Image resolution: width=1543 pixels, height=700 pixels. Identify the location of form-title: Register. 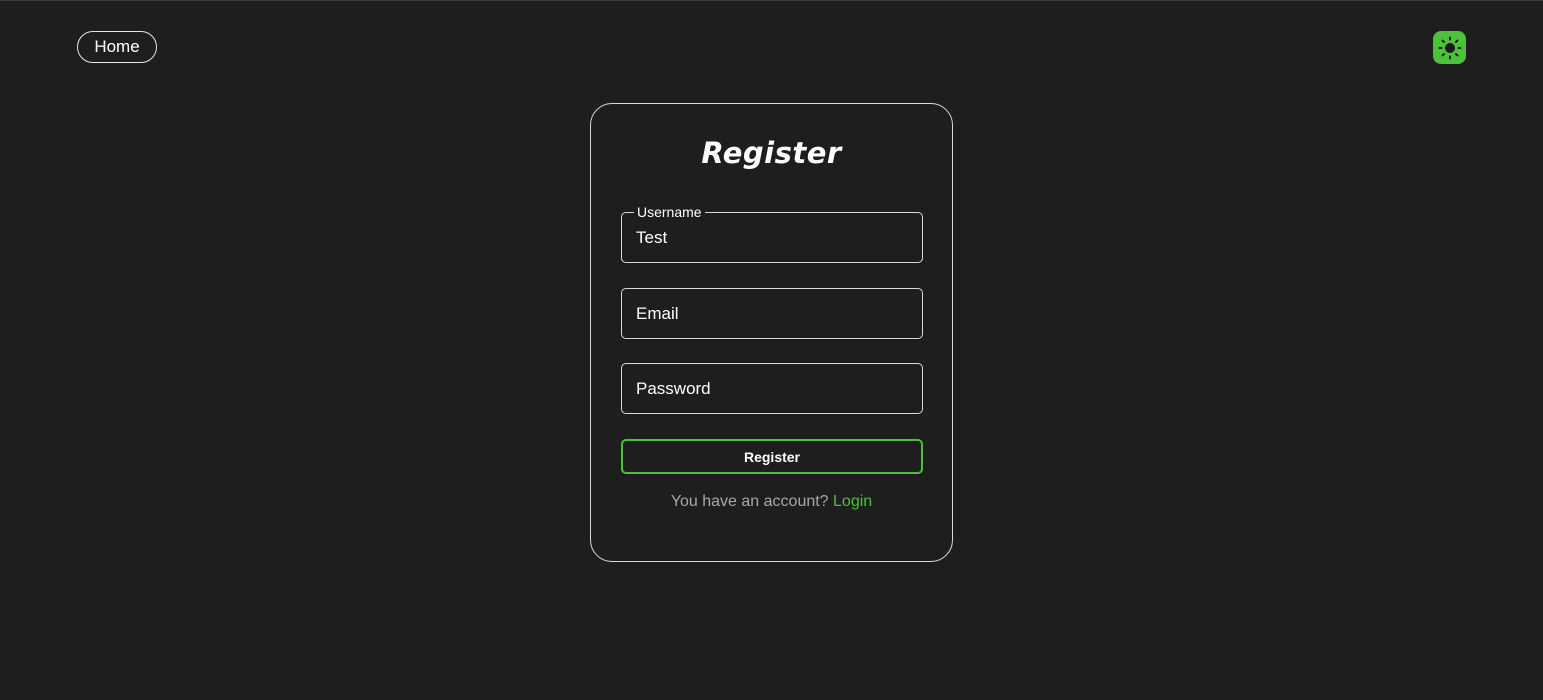
(771, 153).